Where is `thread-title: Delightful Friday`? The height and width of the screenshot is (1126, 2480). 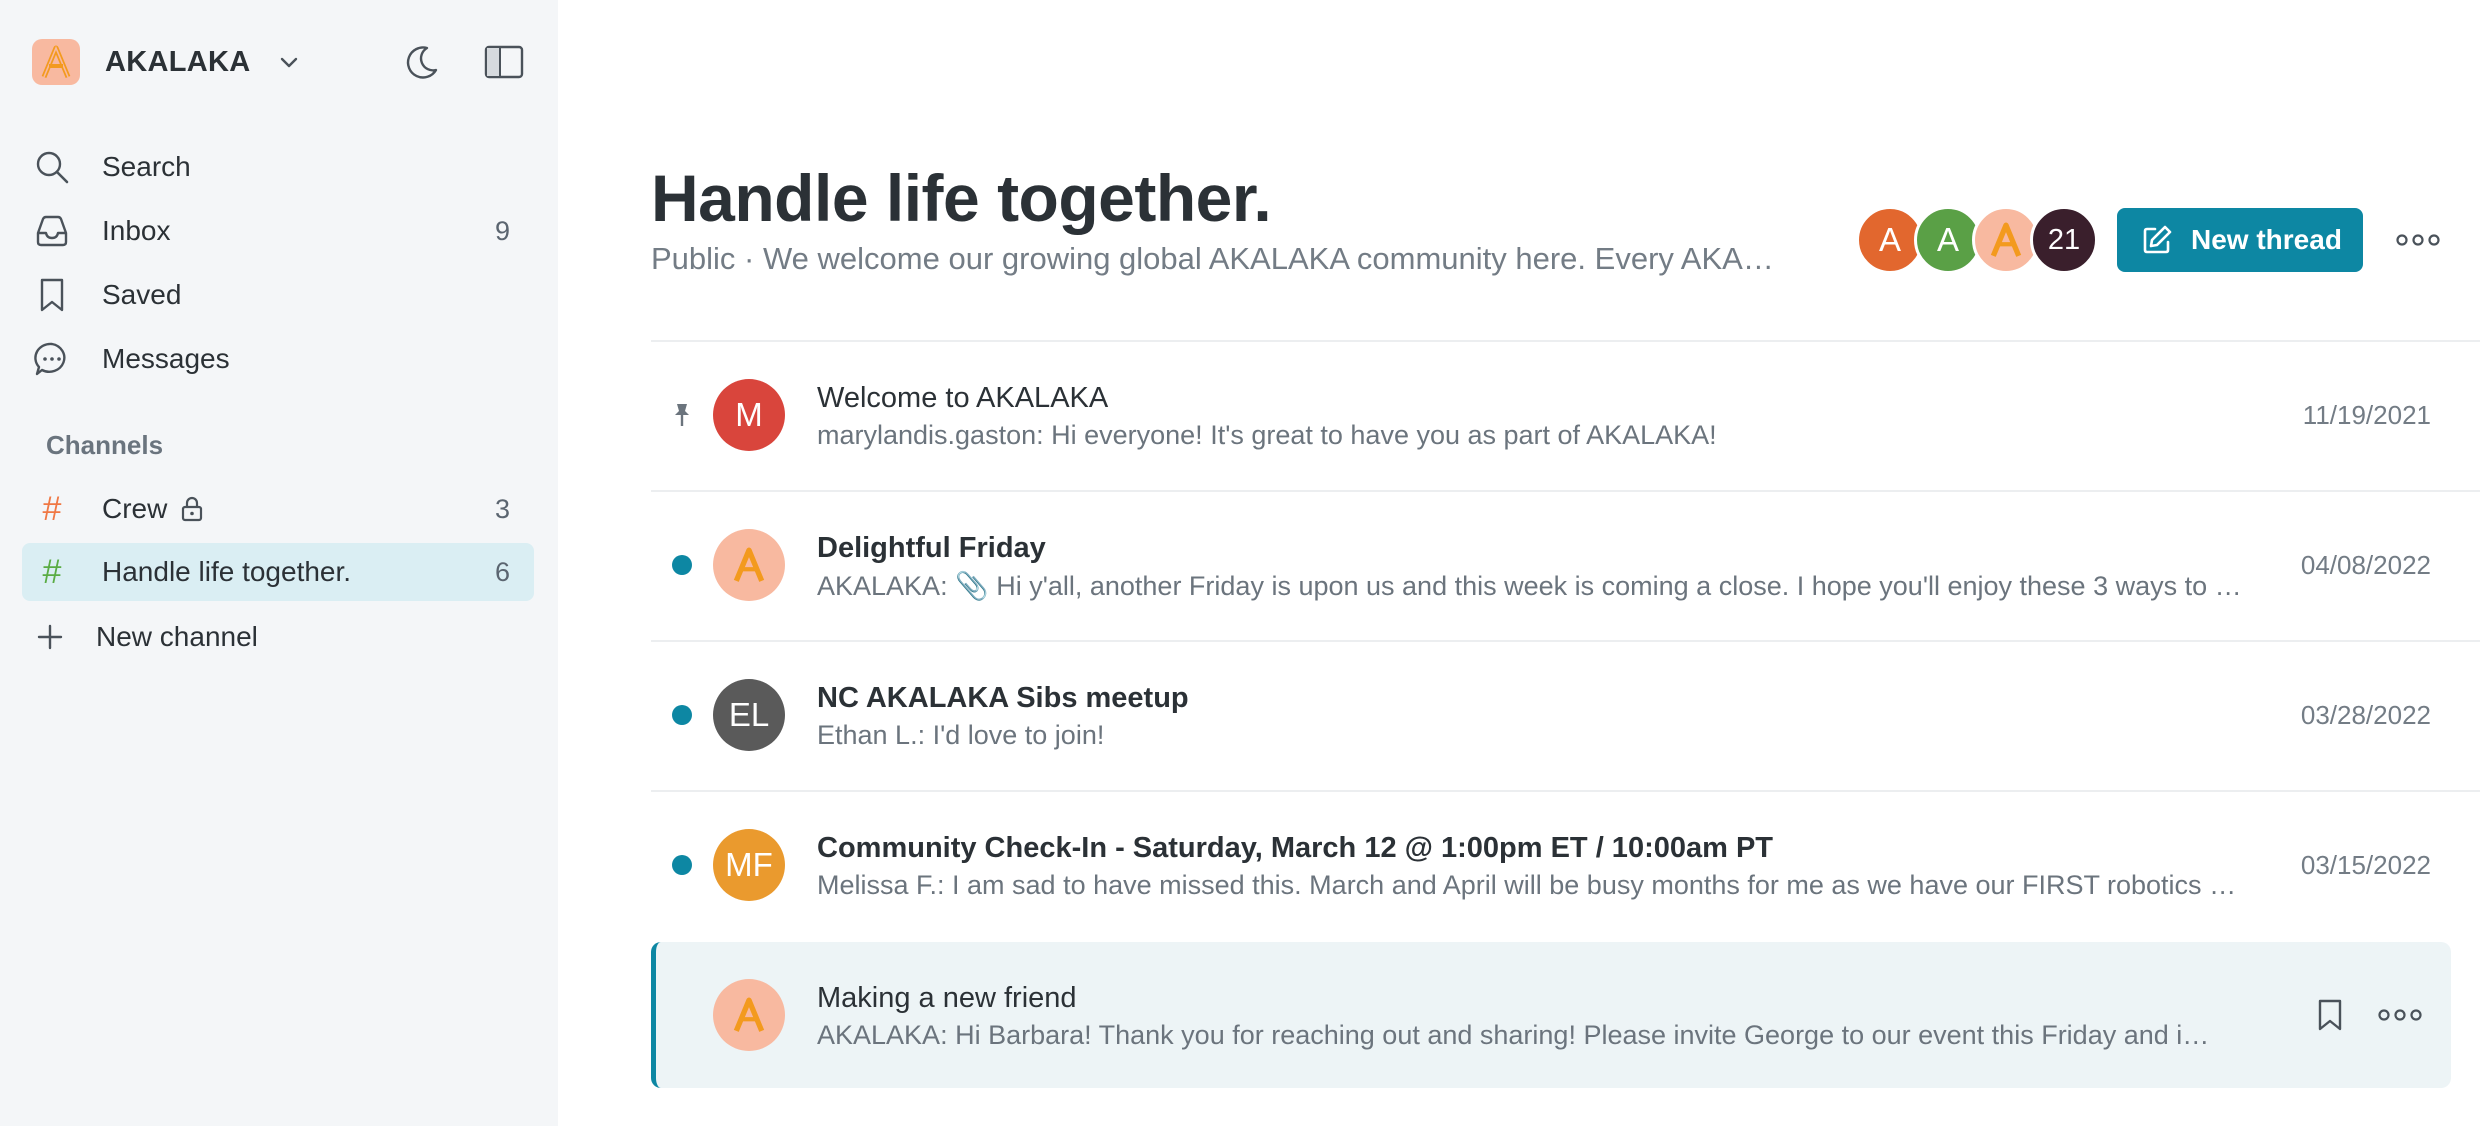
thread-title: Delightful Friday is located at coordinates (931, 548).